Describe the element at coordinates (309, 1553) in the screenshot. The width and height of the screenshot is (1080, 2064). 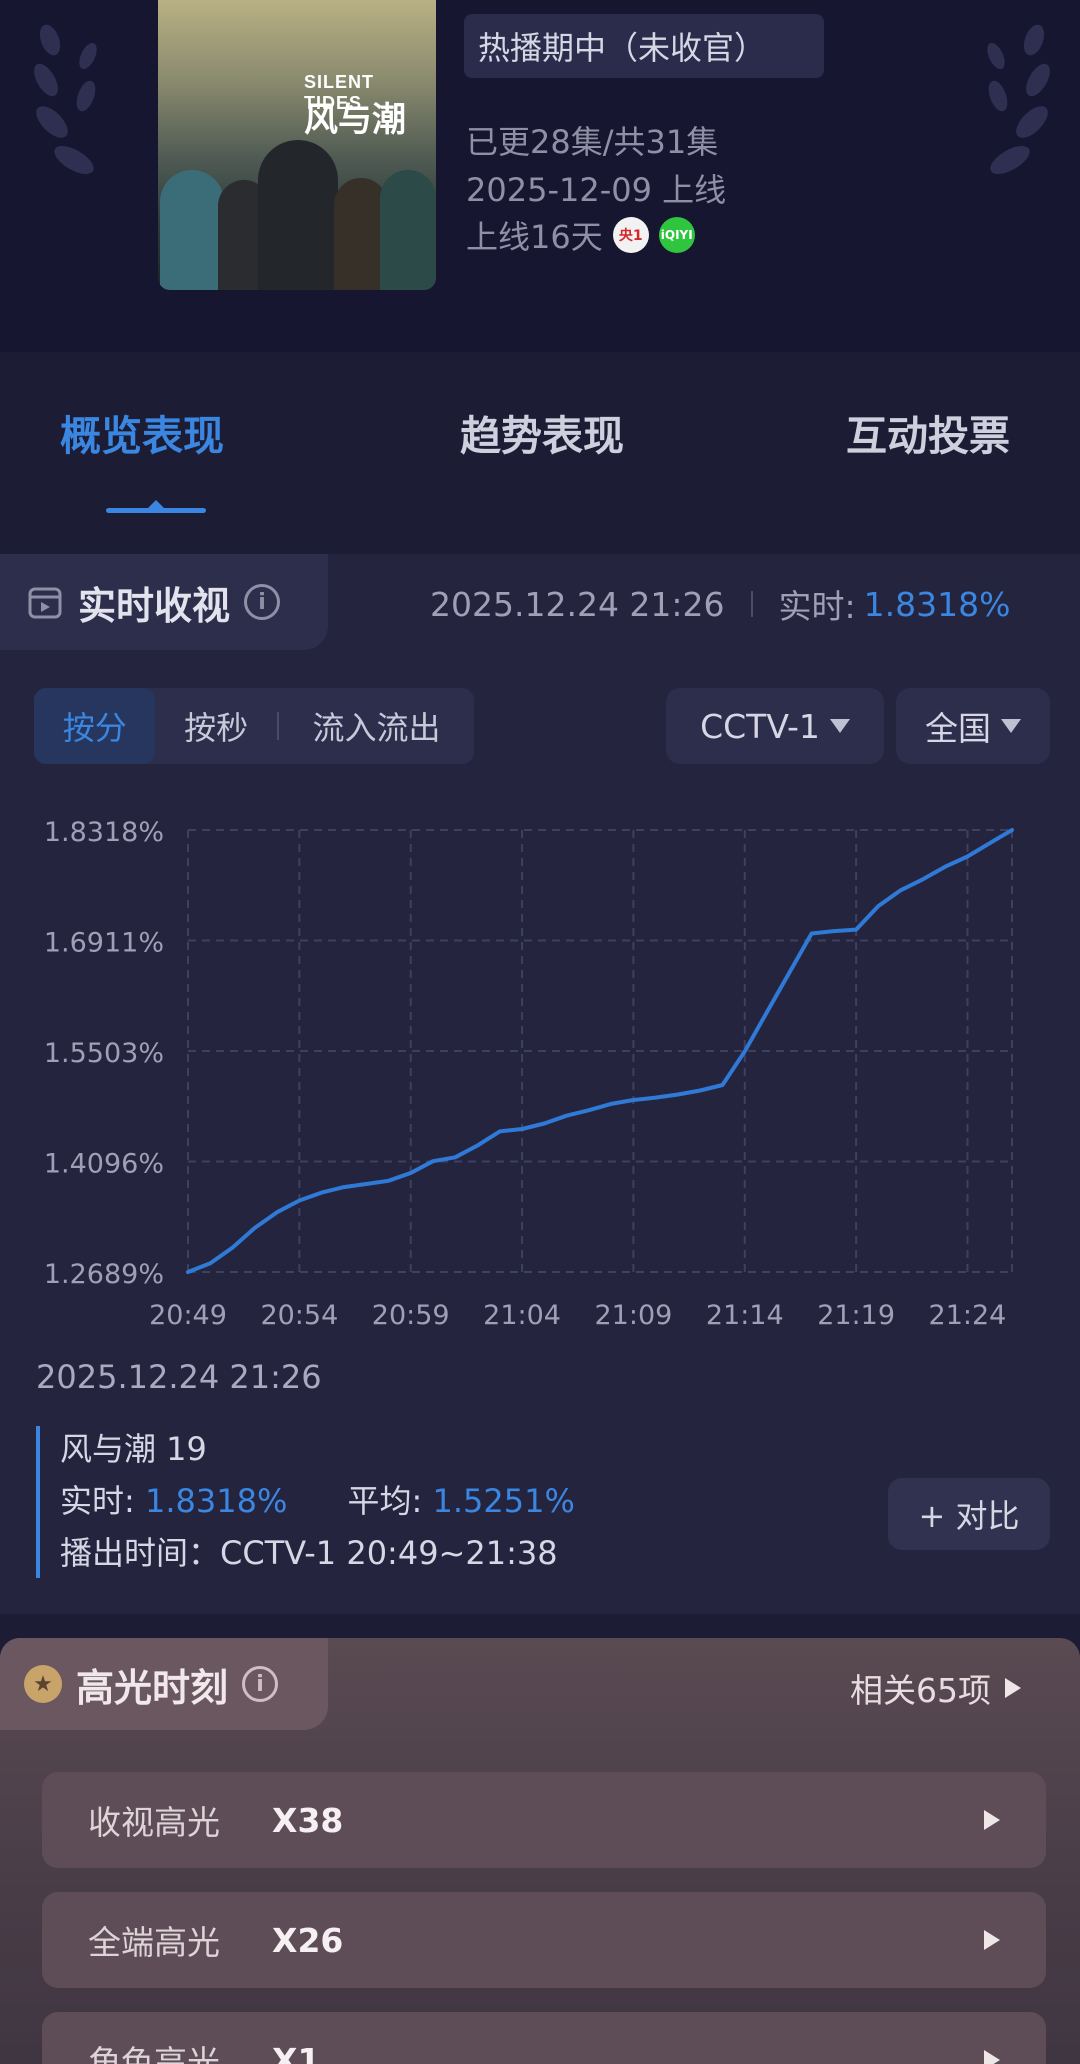
I see `detail-airtime: 播出时间：CCTV-1 20:49~21:38` at that location.